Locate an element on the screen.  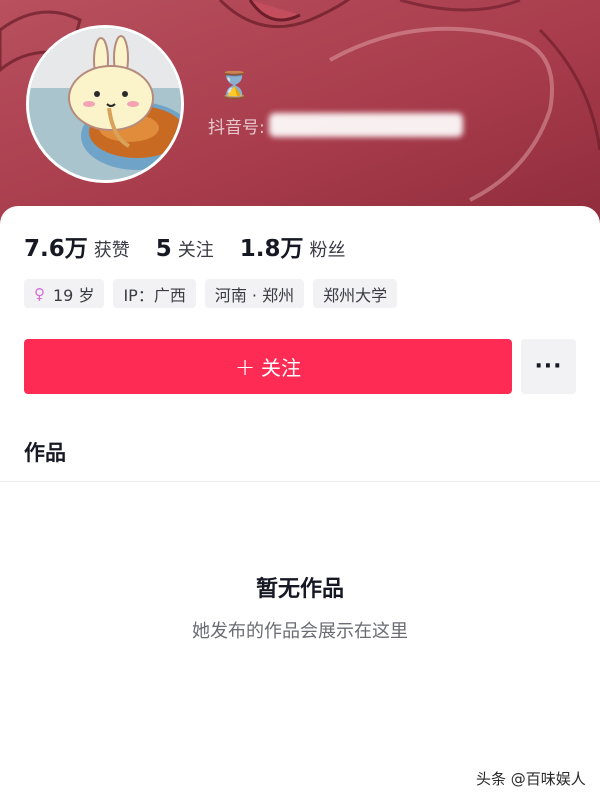
tab-works: 作品 is located at coordinates (45, 452).